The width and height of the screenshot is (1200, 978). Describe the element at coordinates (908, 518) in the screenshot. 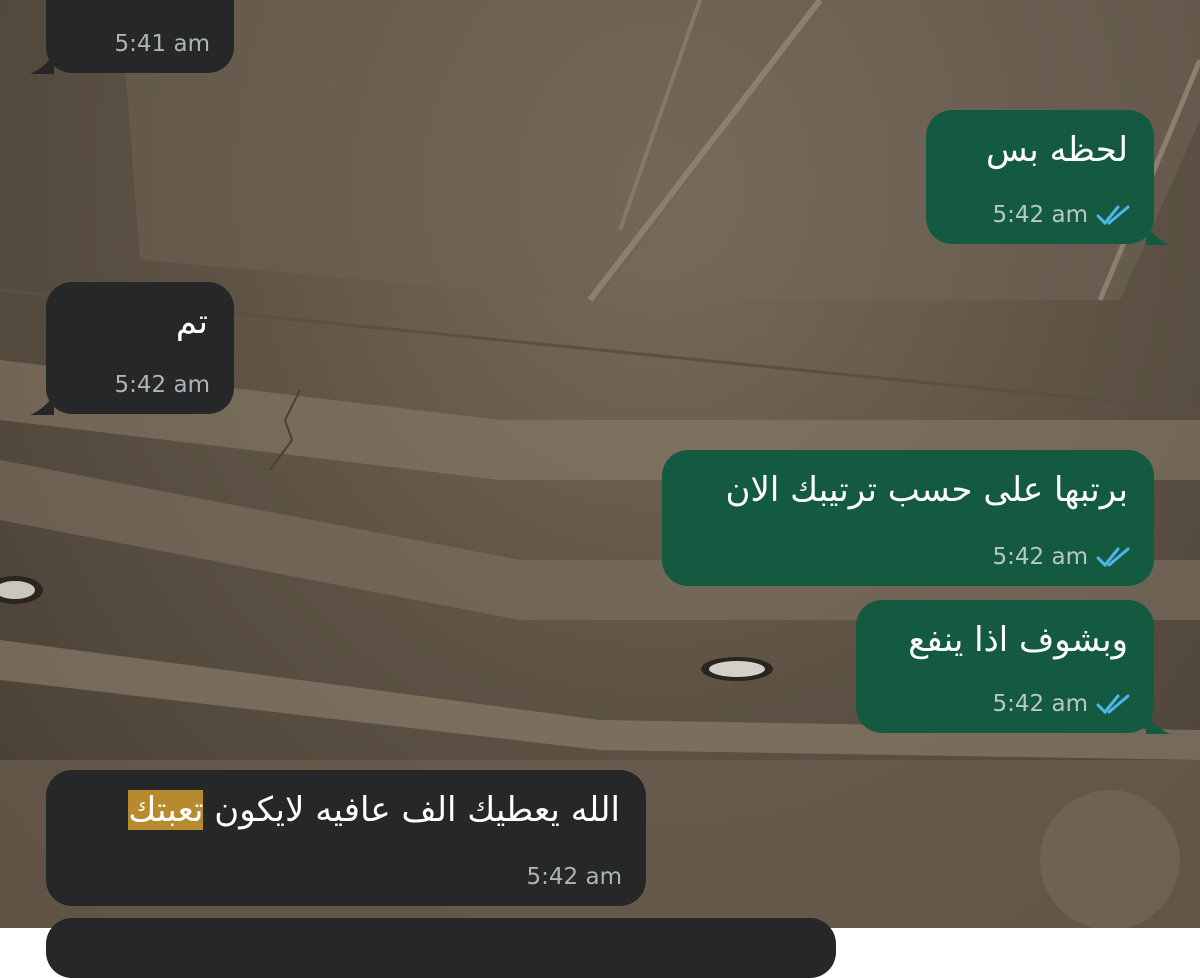

I see `message-bubble-outgoing: برتبها على حسب ترتيبك الان 5:42 am` at that location.